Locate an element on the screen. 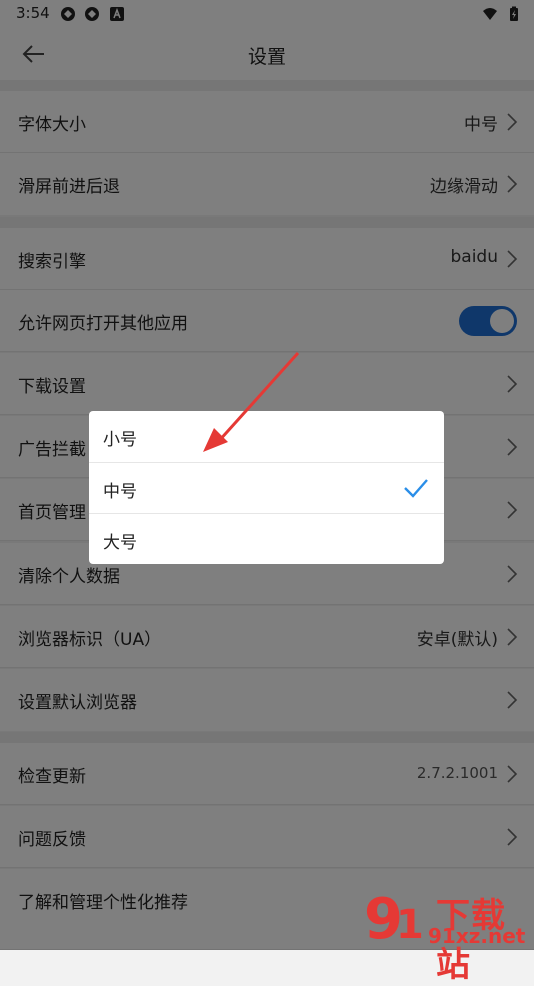 This screenshot has width=534, height=986. svg-text: 1 is located at coordinates (410, 925).